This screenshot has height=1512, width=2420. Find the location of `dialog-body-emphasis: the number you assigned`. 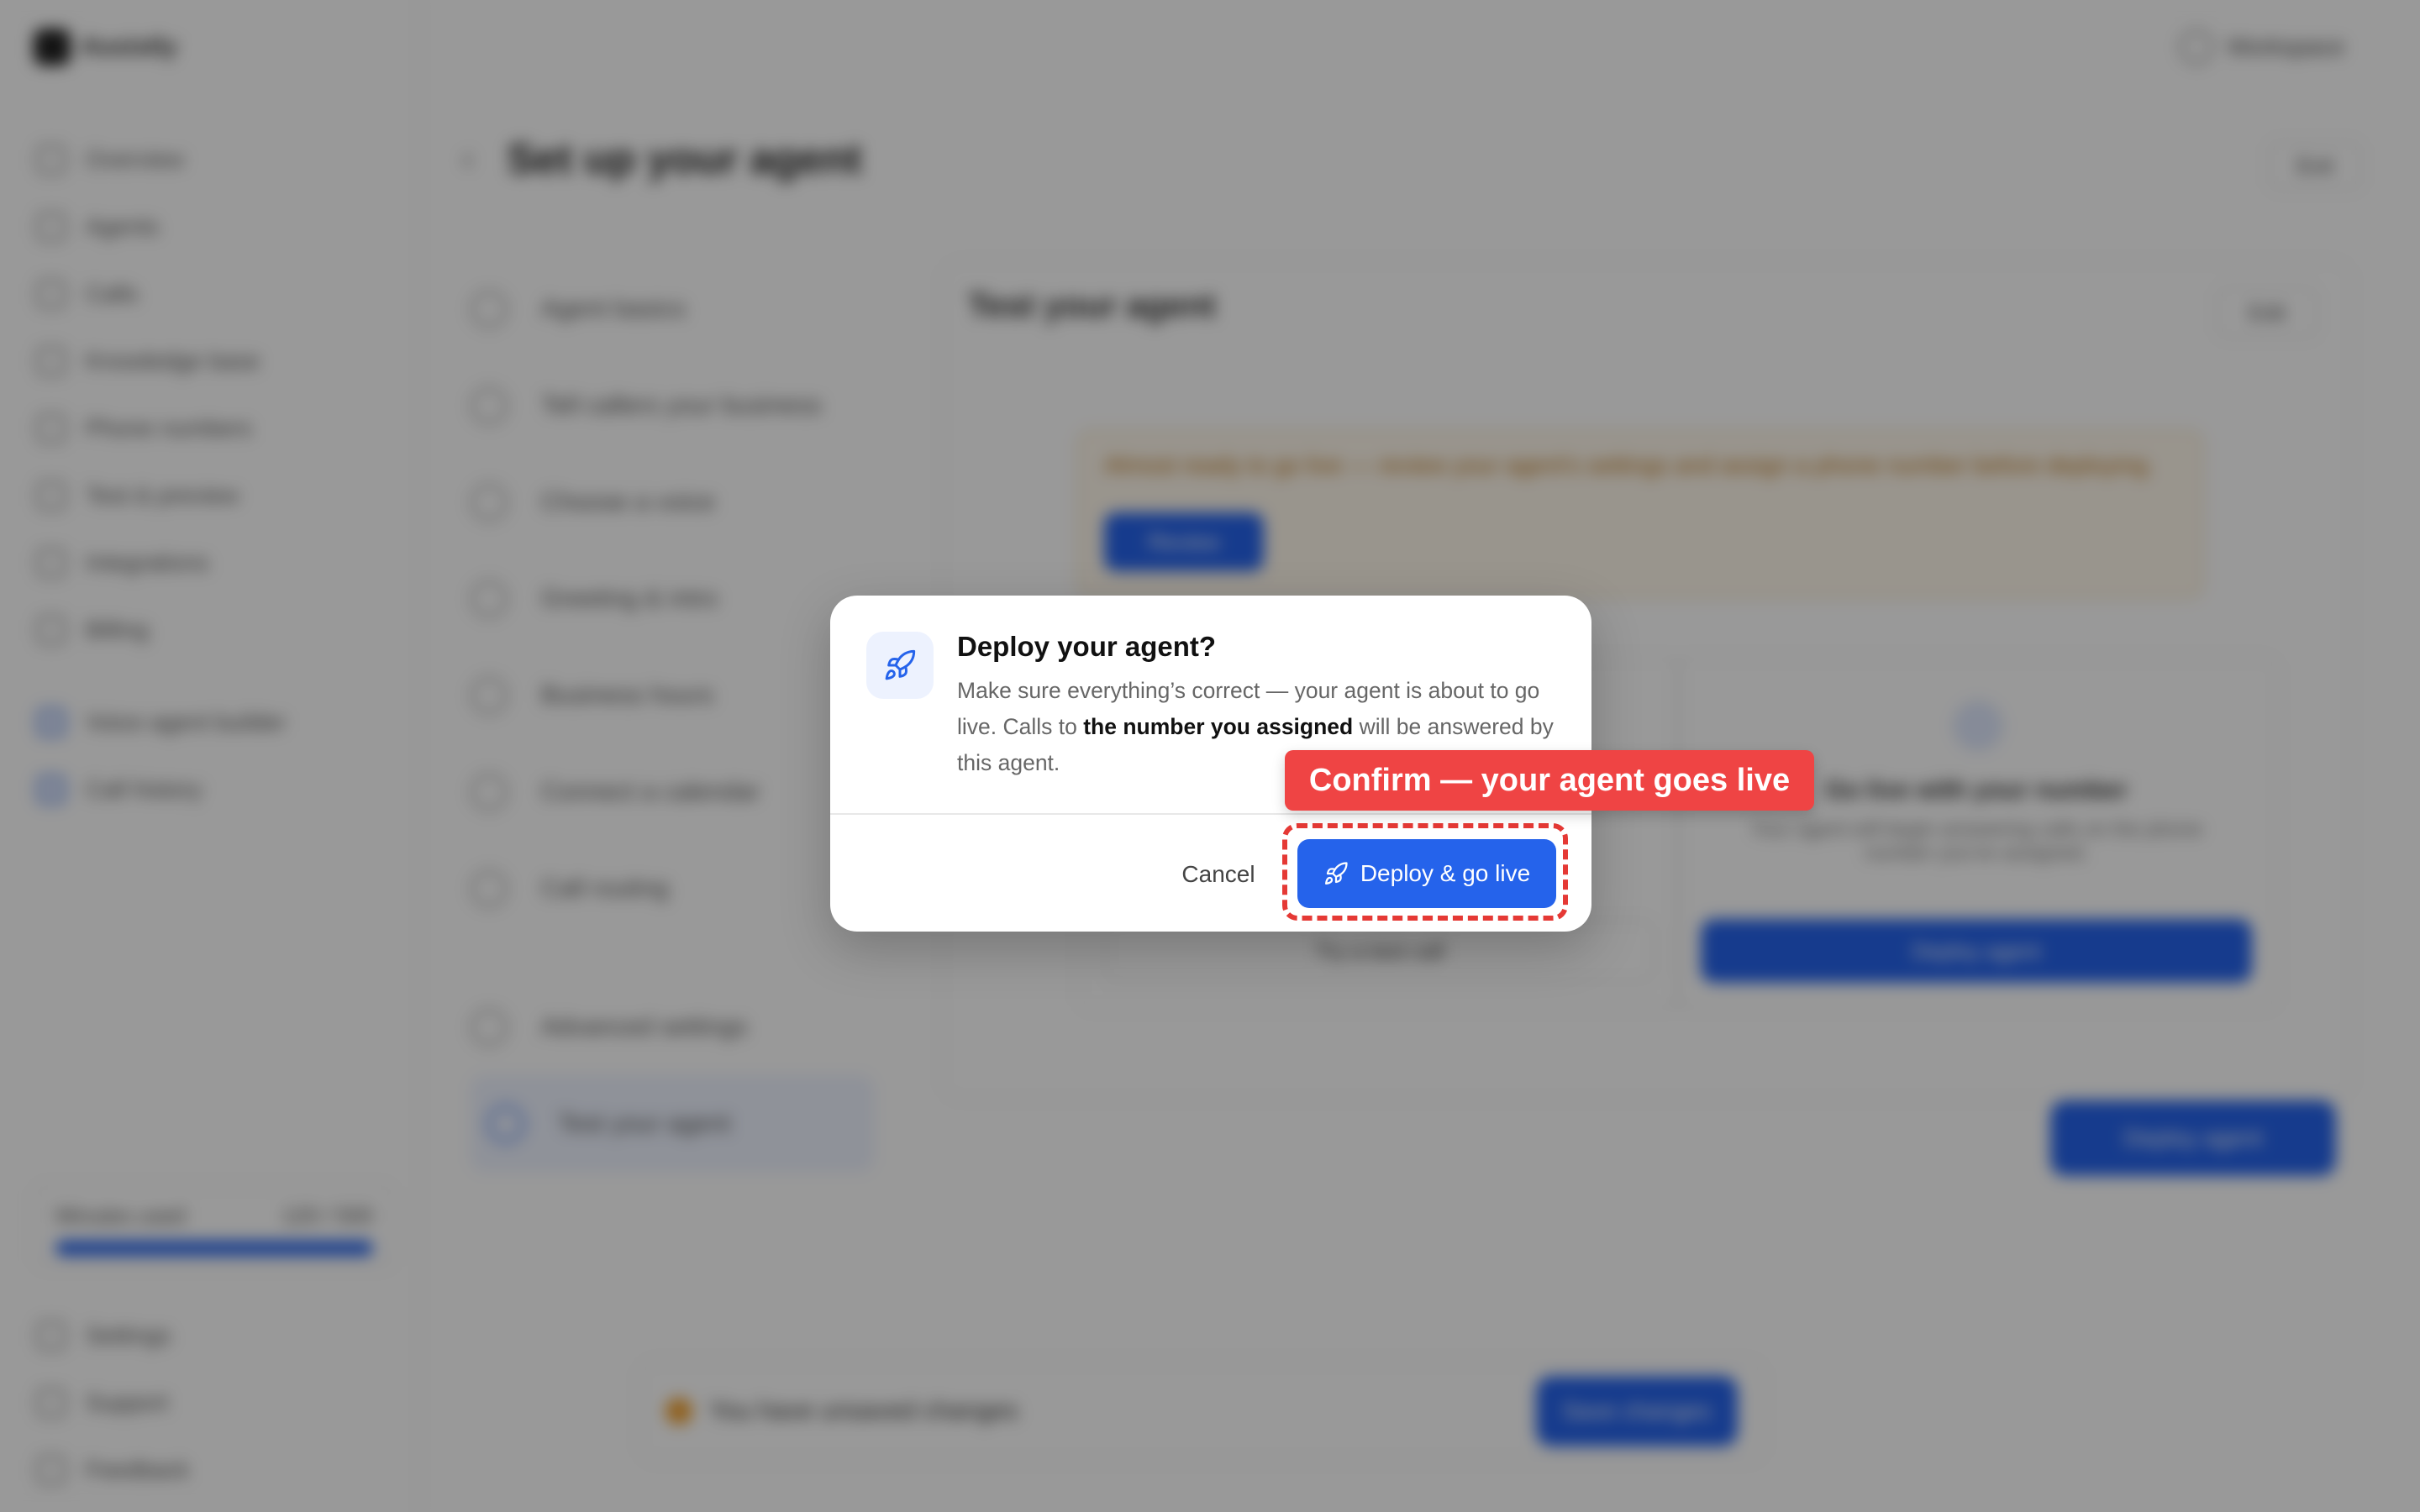

dialog-body-emphasis: the number you assigned is located at coordinates (1218, 726).